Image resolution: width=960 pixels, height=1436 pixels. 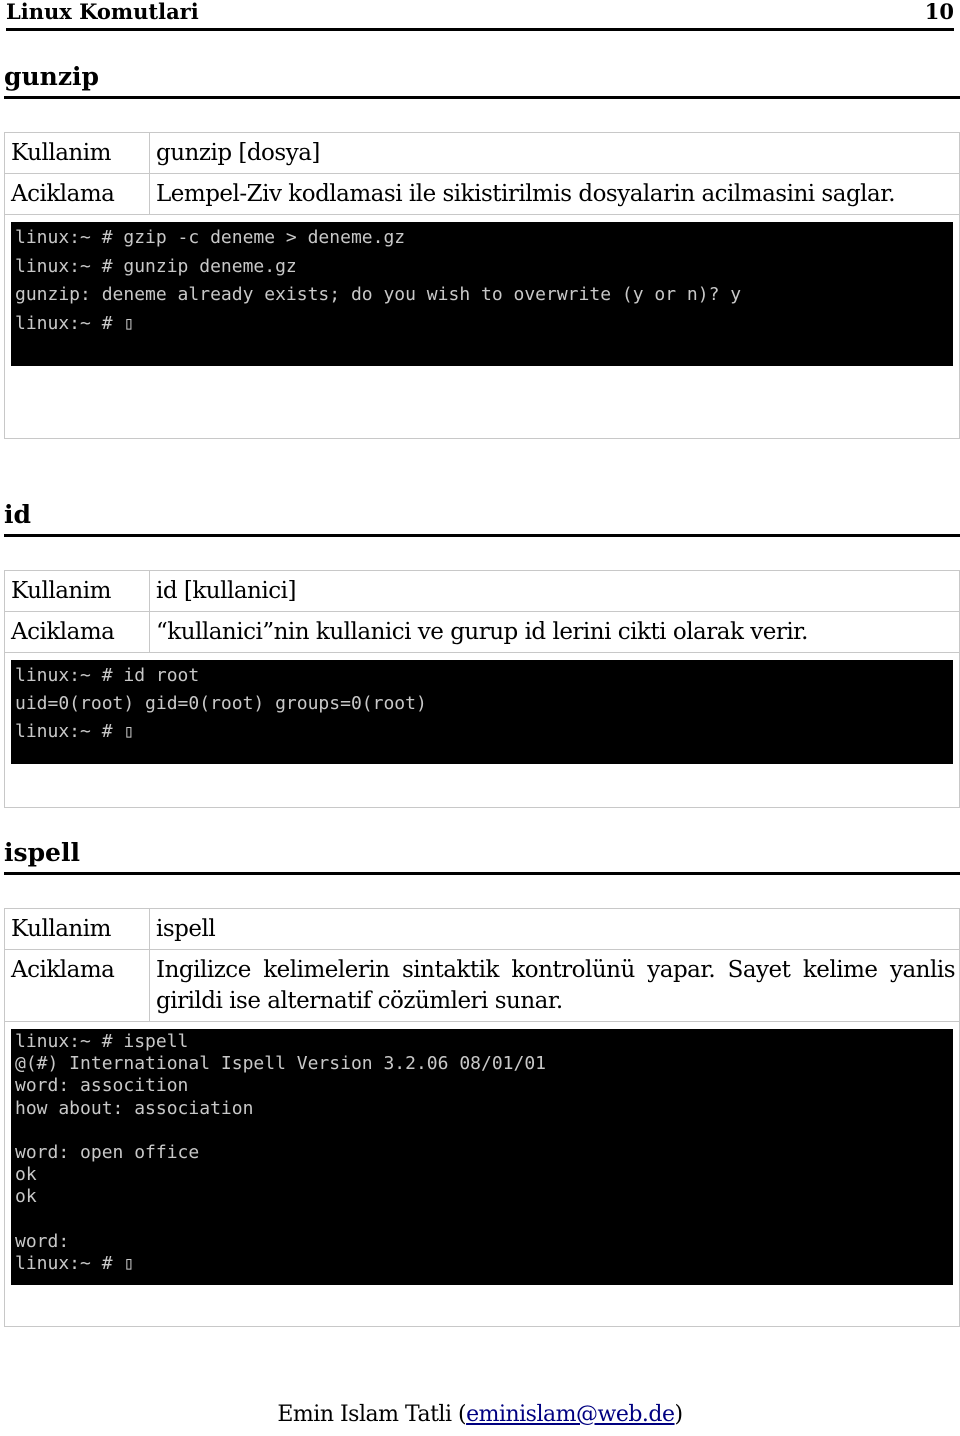 I want to click on footer-author: Emin Islam Tatli (, so click(x=372, y=1414).